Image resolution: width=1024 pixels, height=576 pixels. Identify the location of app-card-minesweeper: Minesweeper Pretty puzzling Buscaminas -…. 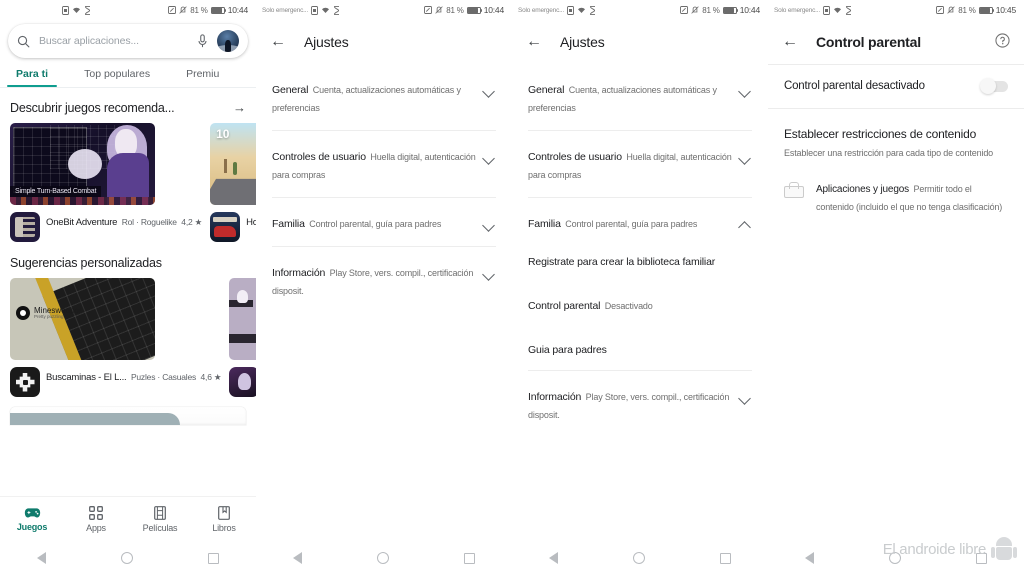
(116, 337).